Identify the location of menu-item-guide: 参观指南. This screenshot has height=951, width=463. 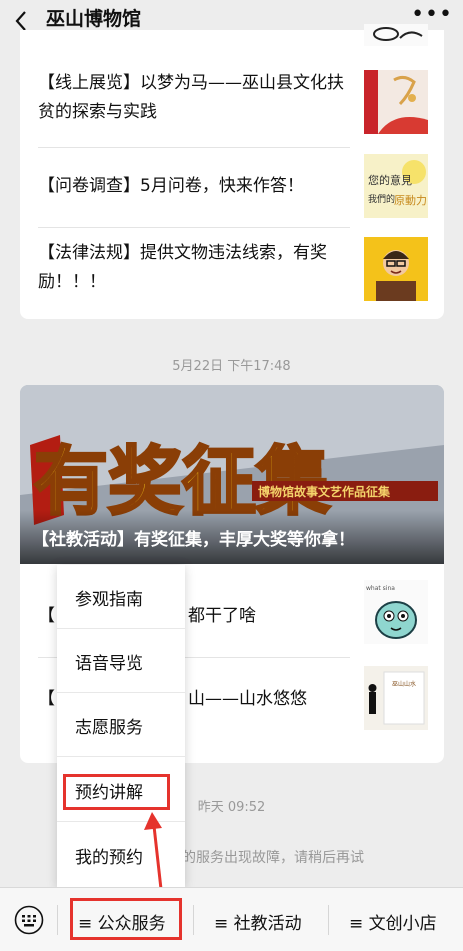
(121, 597).